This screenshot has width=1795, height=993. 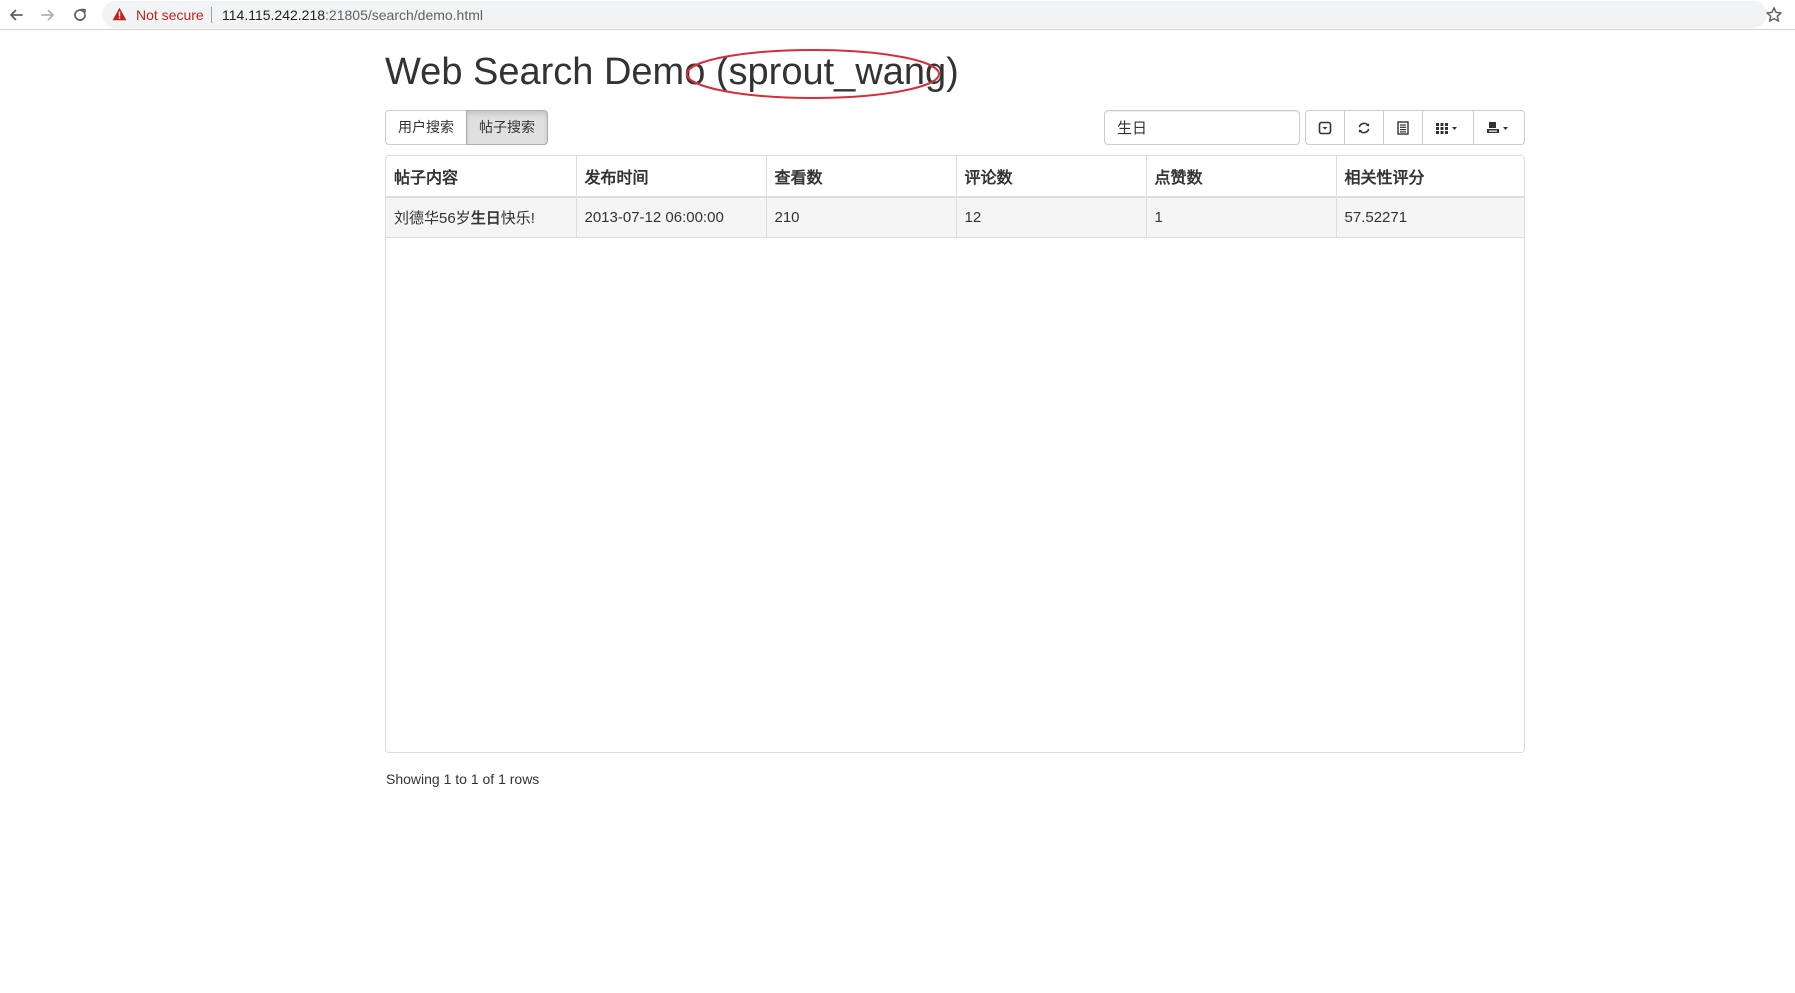 I want to click on columns-list-icon, so click(x=1403, y=127).